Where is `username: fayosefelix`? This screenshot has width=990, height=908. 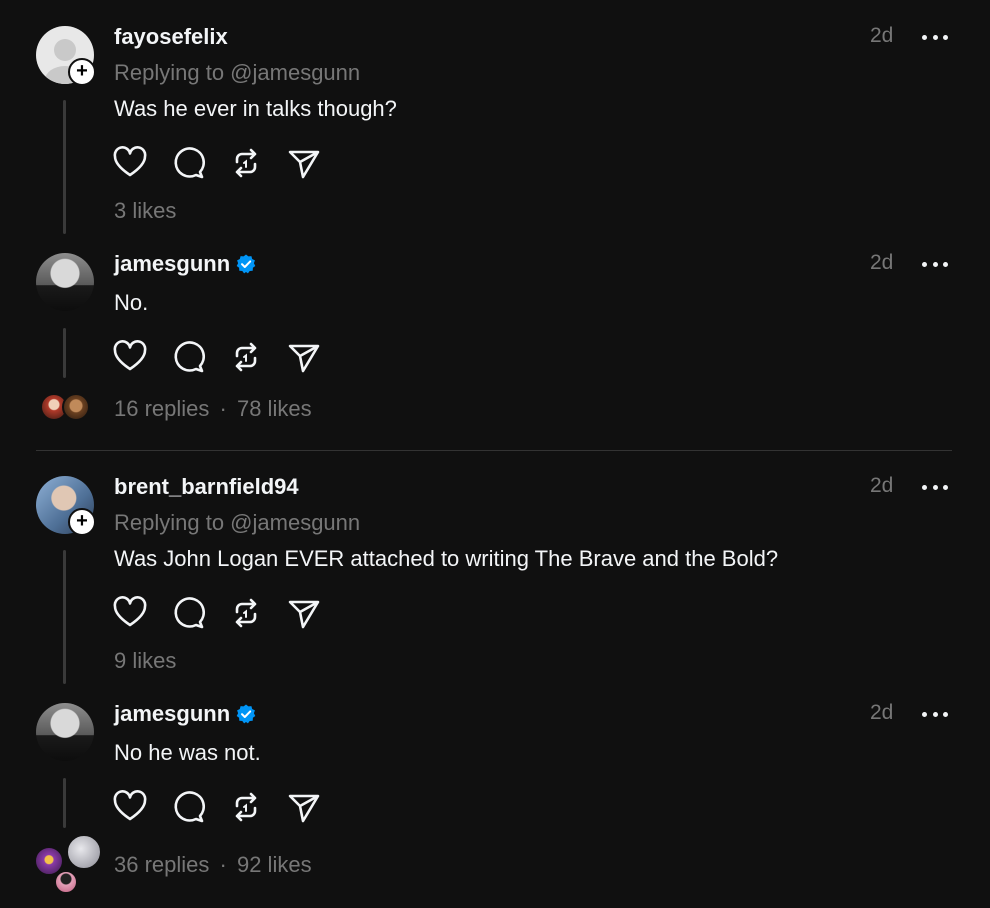 username: fayosefelix is located at coordinates (171, 37).